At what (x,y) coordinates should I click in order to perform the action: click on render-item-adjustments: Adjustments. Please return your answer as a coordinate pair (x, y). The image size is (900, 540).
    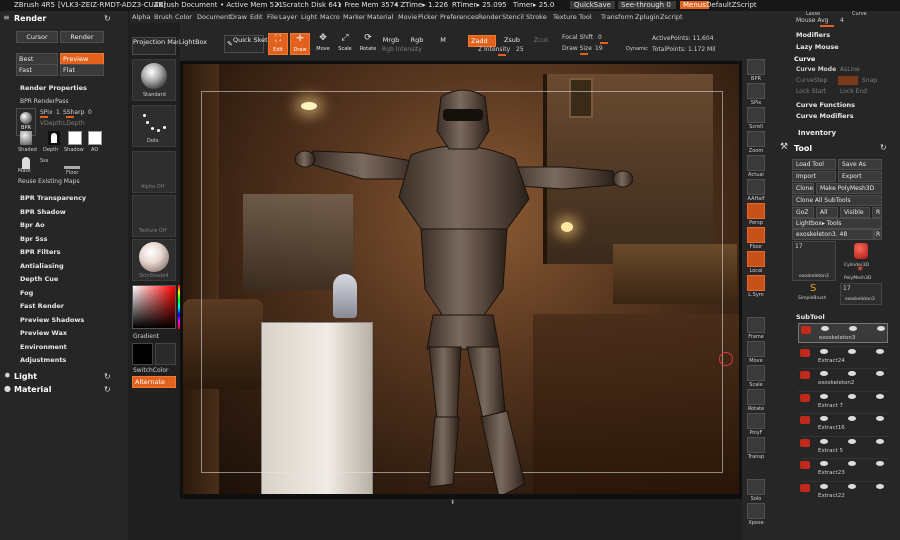
    Looking at the image, I should click on (43, 360).